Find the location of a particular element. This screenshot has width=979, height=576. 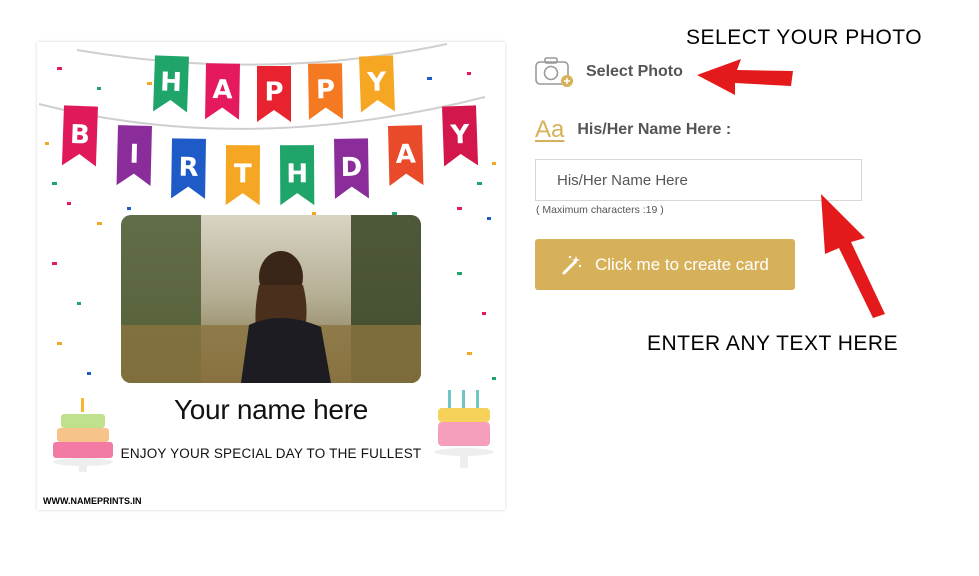

pennant-letter: T is located at coordinates (243, 174).